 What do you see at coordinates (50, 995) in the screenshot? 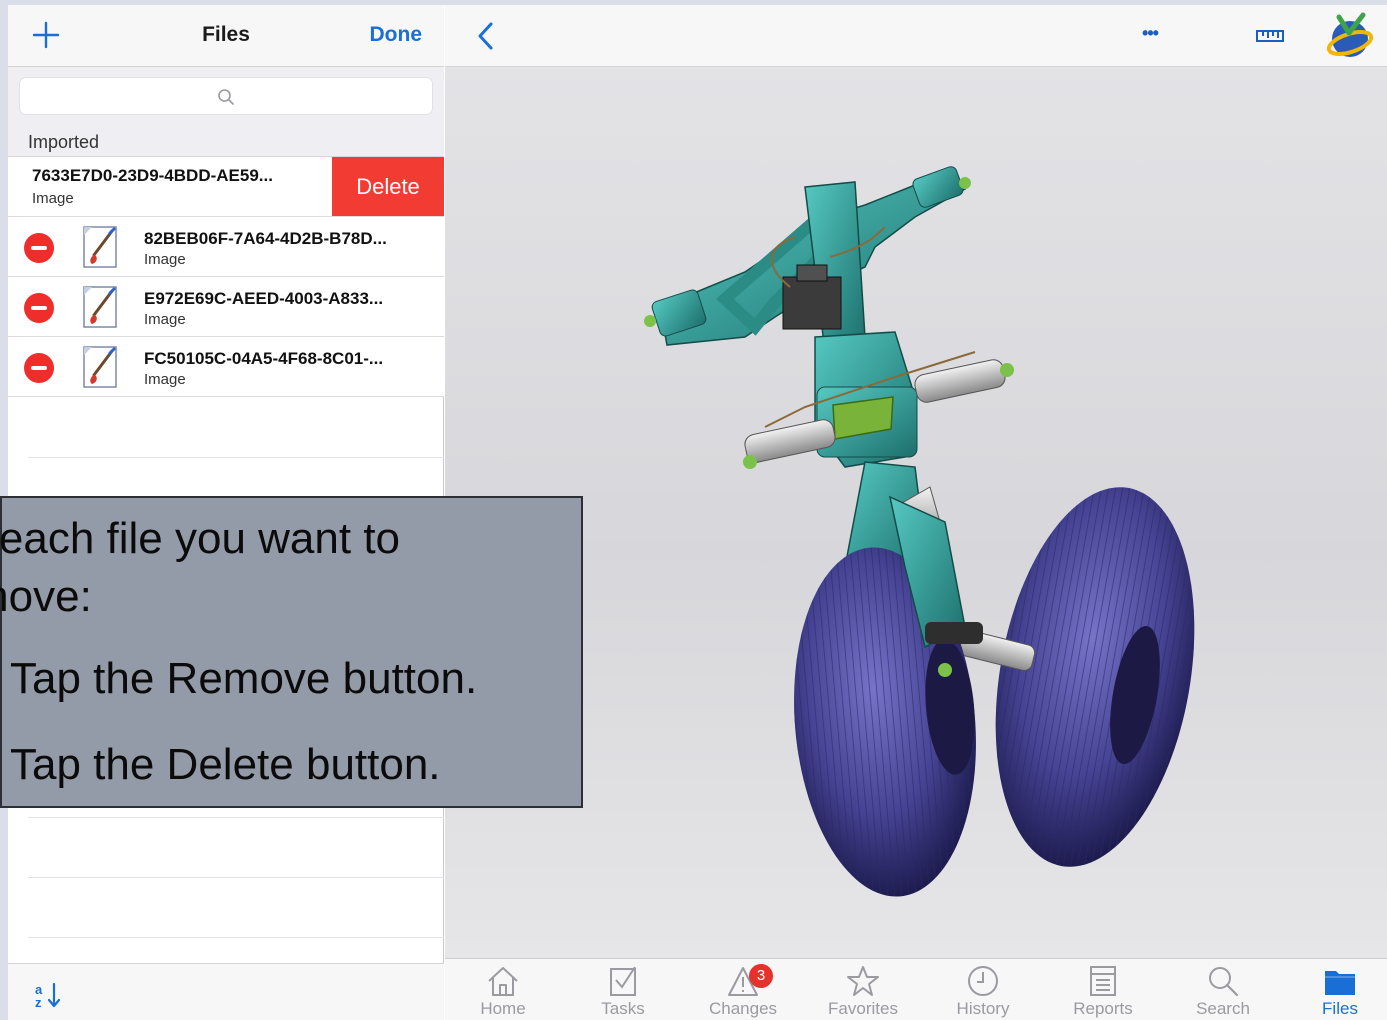
I see `sort-icon: a z` at bounding box center [50, 995].